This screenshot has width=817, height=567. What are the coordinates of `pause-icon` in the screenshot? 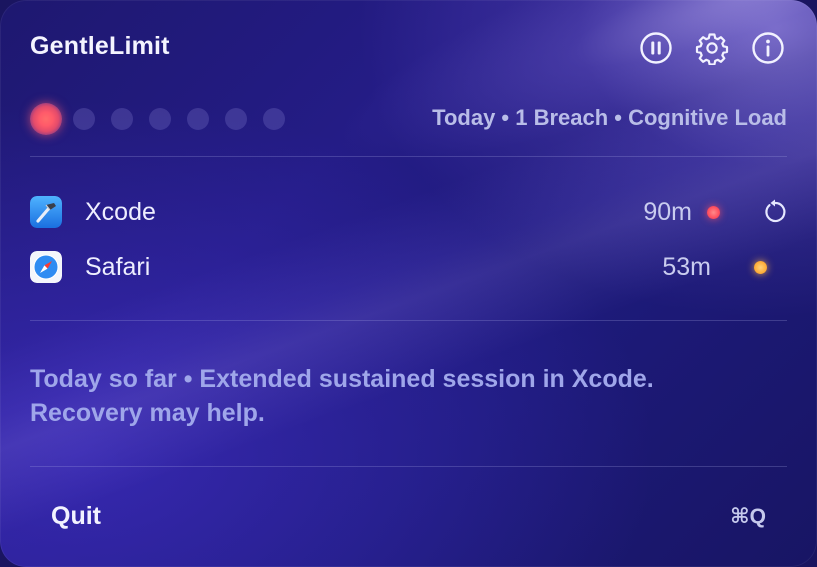 It's located at (656, 48).